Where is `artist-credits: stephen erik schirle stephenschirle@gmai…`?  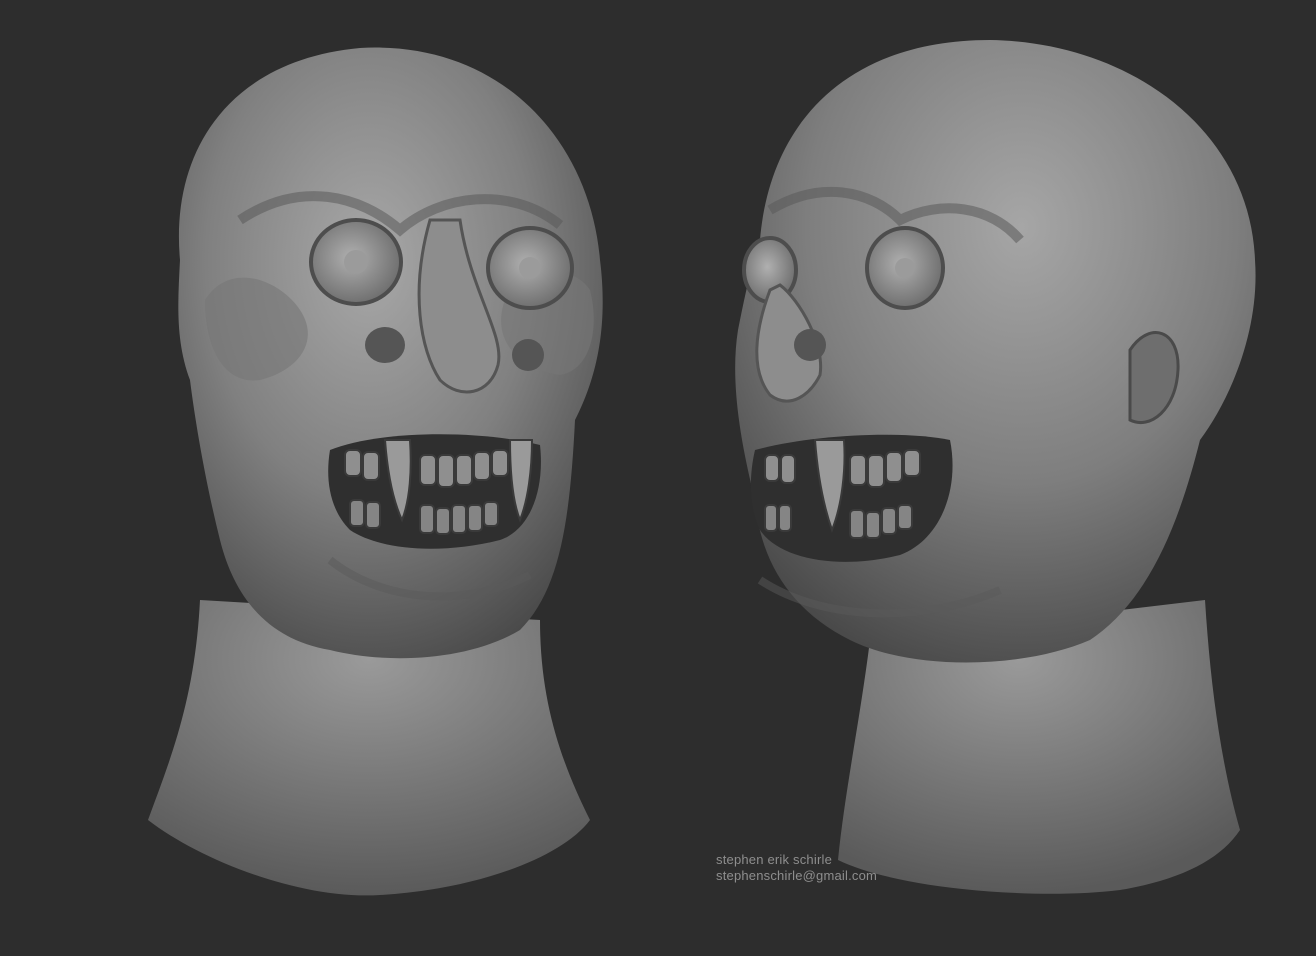
artist-credits: stephen erik schirle stephenschirle@gmai… is located at coordinates (796, 868).